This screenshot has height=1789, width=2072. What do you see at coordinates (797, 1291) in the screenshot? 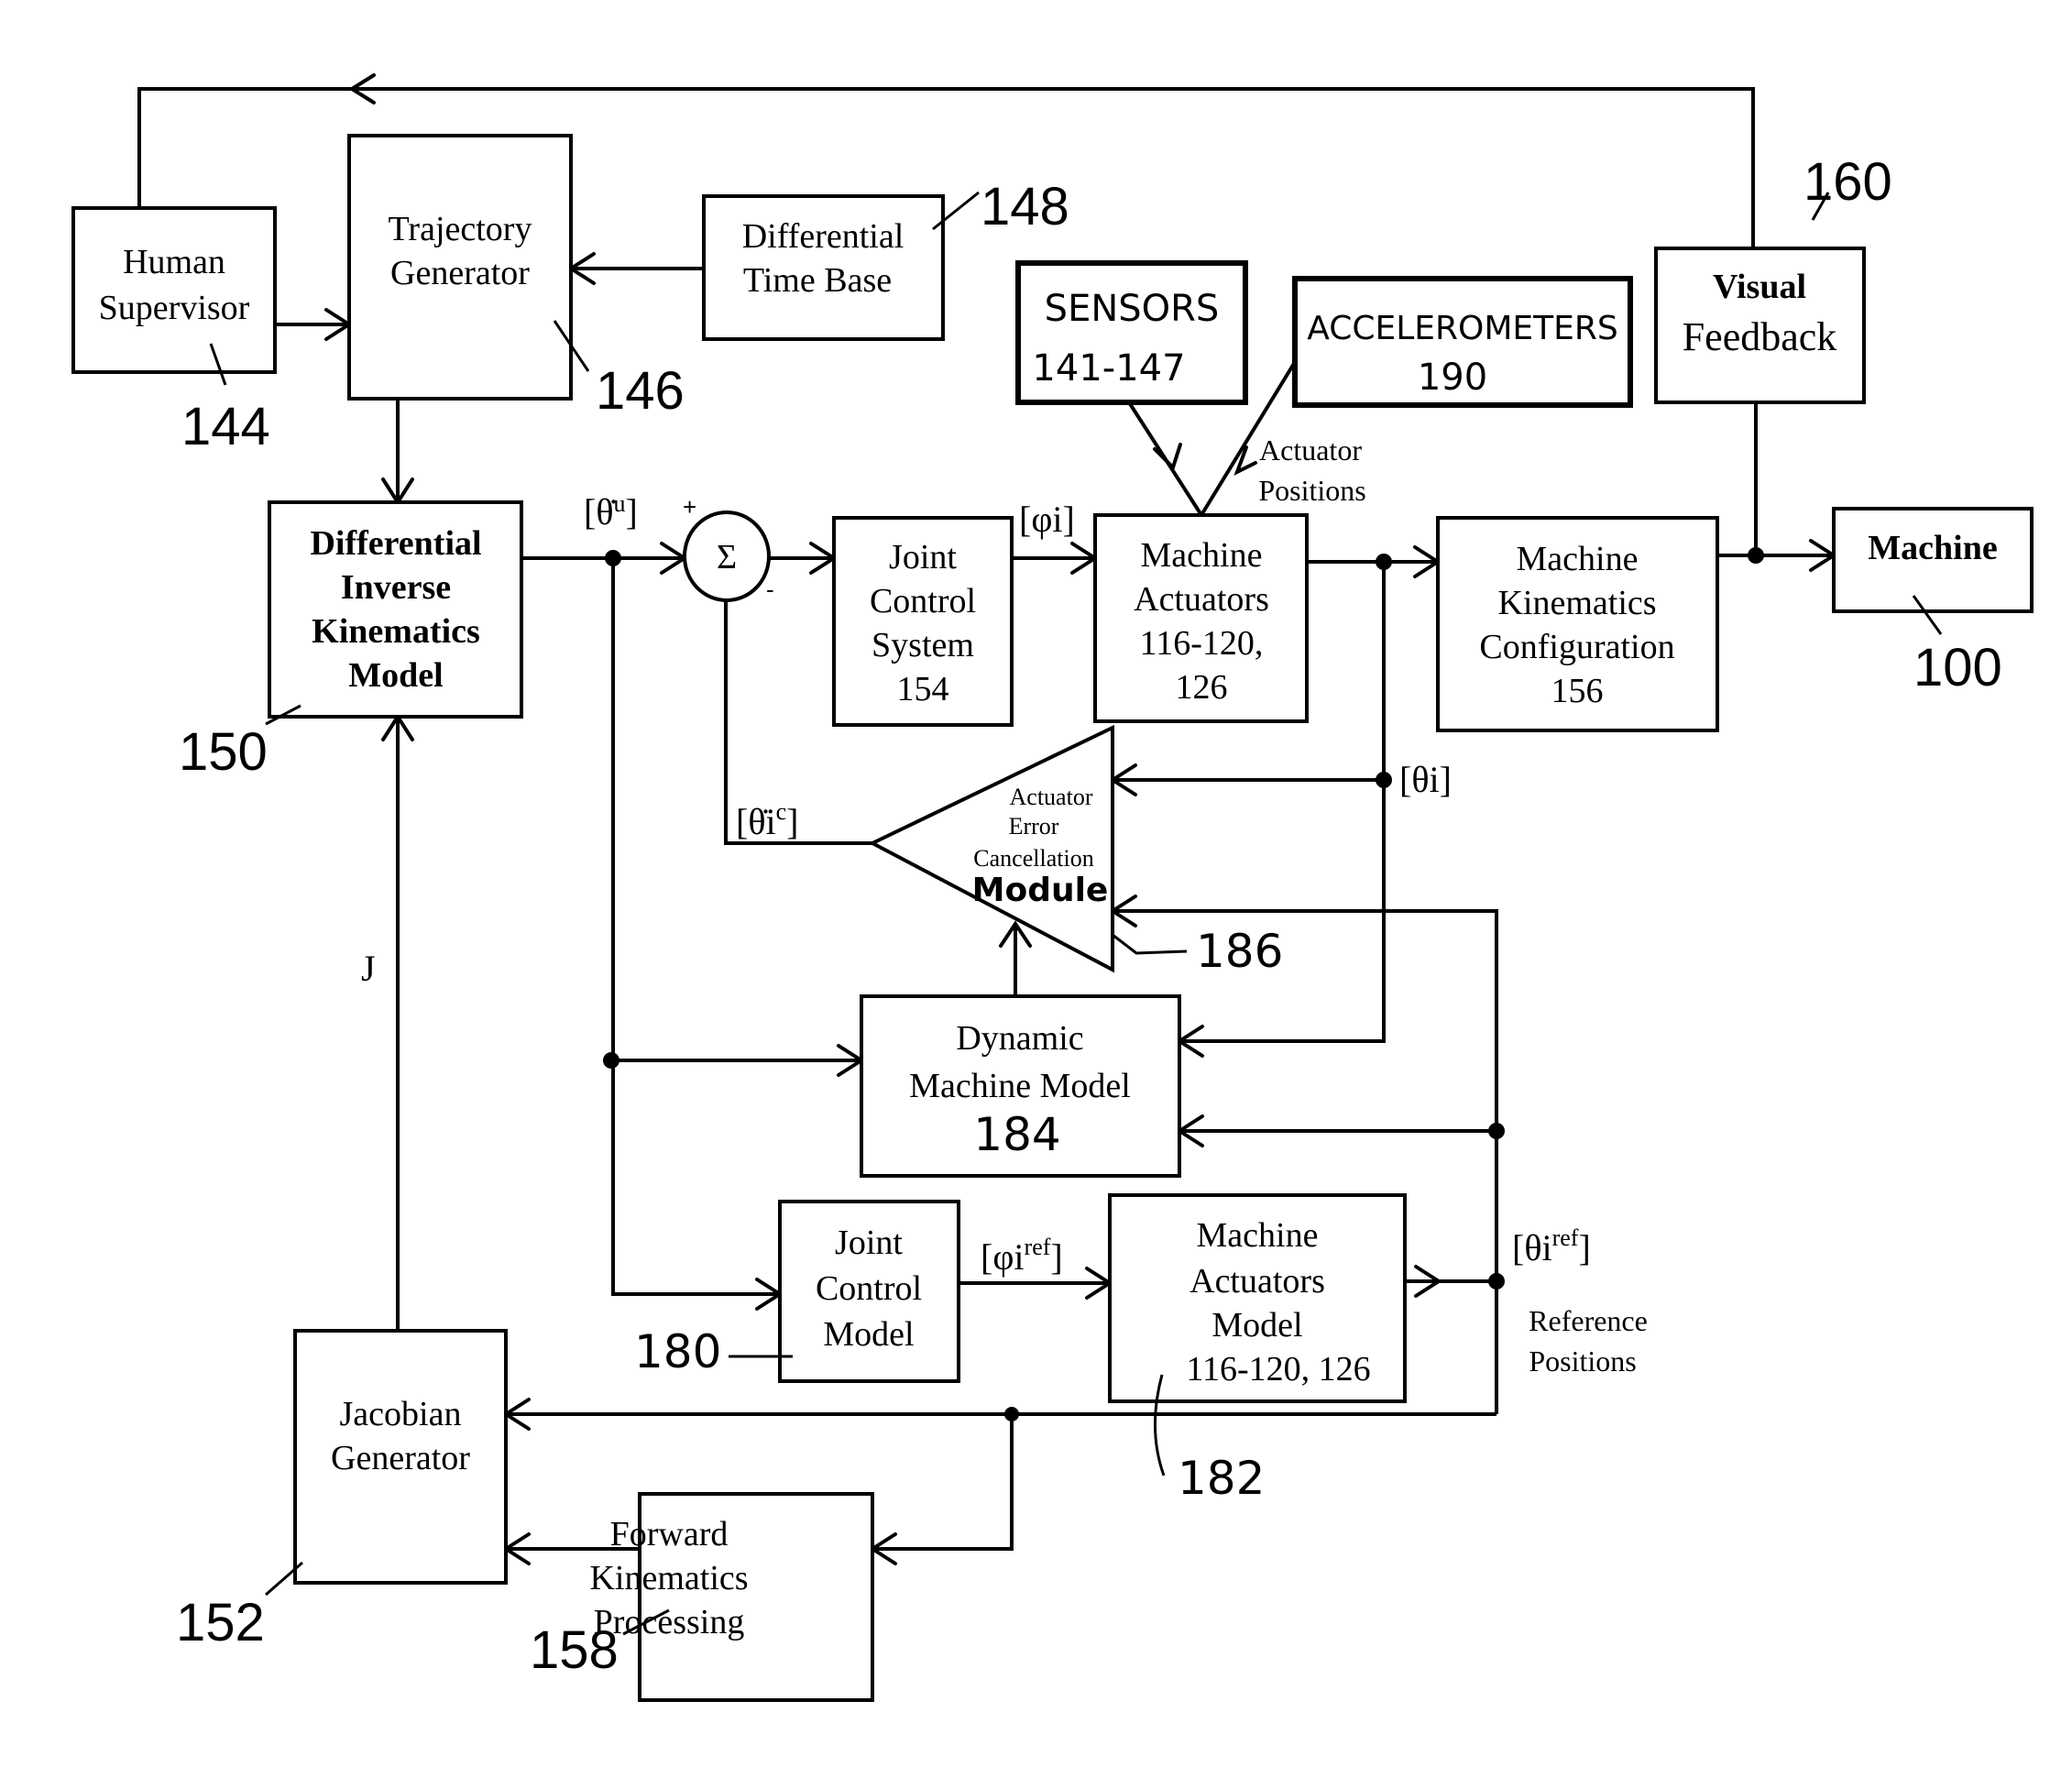
I see `block-joint-control-model: Joint Control Model 180` at bounding box center [797, 1291].